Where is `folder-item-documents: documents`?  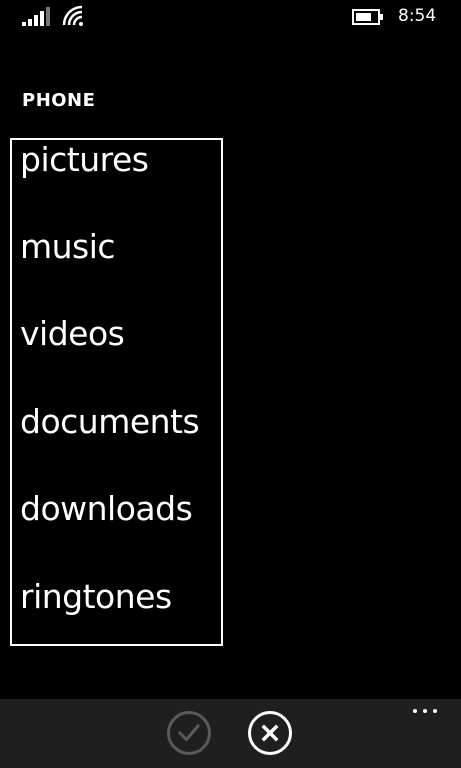
folder-item-documents: documents is located at coordinates (110, 422).